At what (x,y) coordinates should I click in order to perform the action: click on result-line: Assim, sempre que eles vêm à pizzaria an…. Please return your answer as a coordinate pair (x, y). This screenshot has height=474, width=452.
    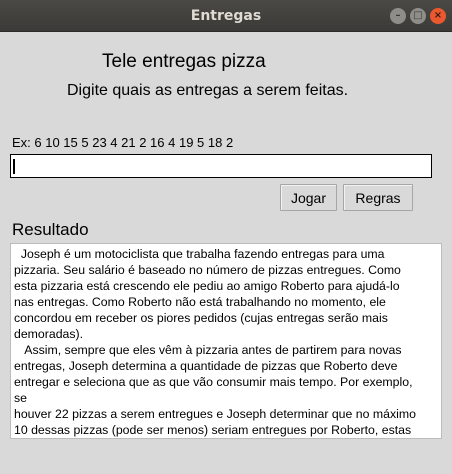
    Looking at the image, I should click on (208, 350).